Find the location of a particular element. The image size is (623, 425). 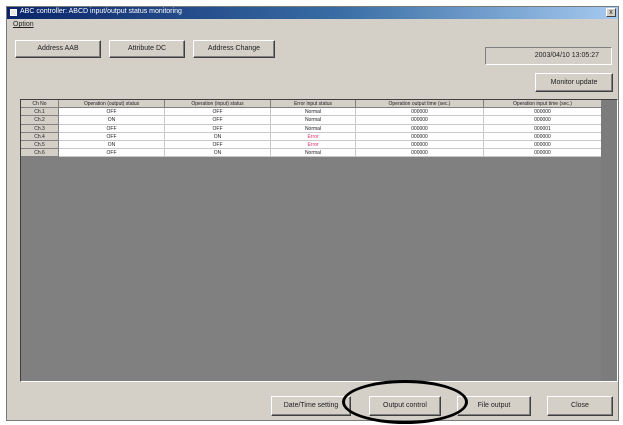

table-row: Ch.3 OFF OFF Normal 000000 000001 is located at coordinates (311, 128).